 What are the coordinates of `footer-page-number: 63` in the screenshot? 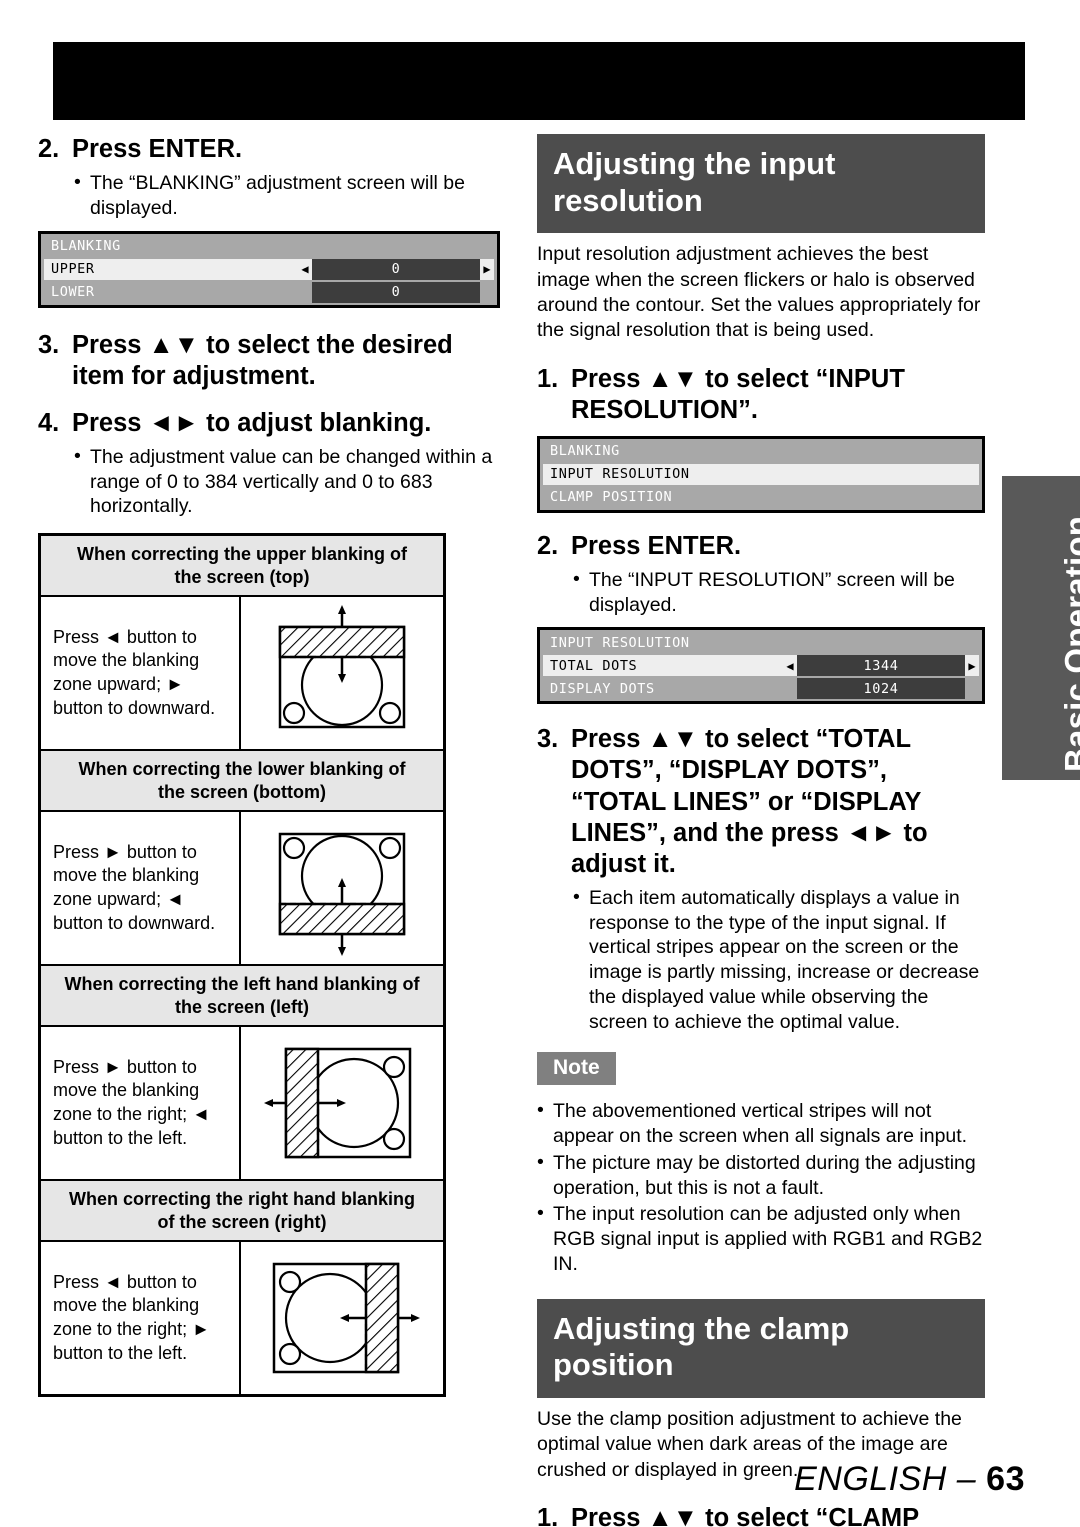 It's located at (1005, 1479).